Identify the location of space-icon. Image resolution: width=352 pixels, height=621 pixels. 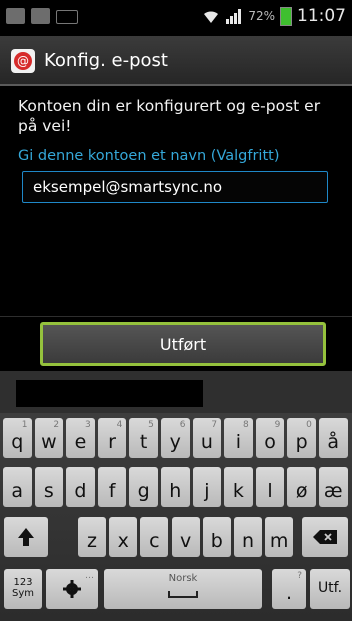
(183, 594).